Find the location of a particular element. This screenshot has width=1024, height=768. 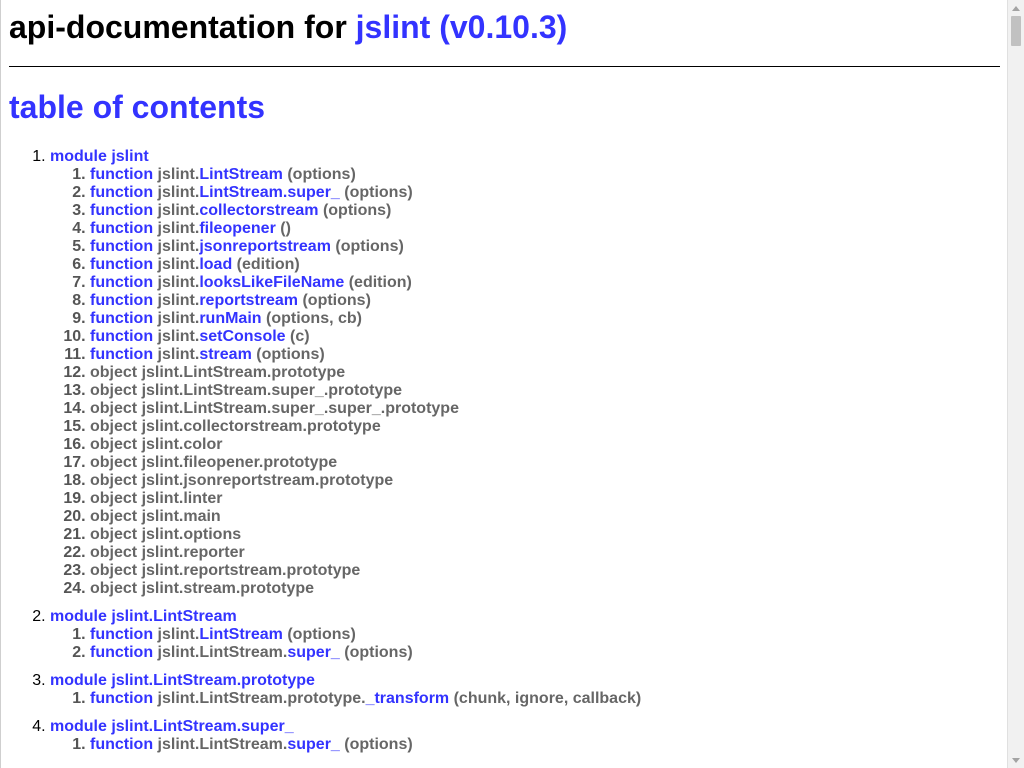

toc-member-item: object jslint.options is located at coordinates (545, 535).